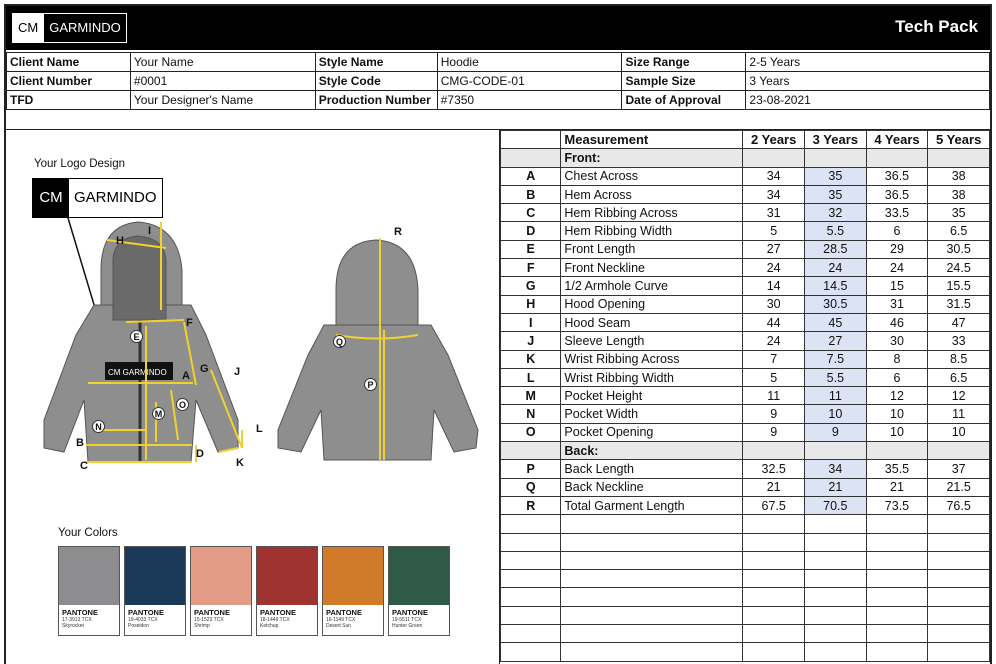 The width and height of the screenshot is (996, 664). Describe the element at coordinates (958, 359) in the screenshot. I see `measurement-value: 8.5` at that location.